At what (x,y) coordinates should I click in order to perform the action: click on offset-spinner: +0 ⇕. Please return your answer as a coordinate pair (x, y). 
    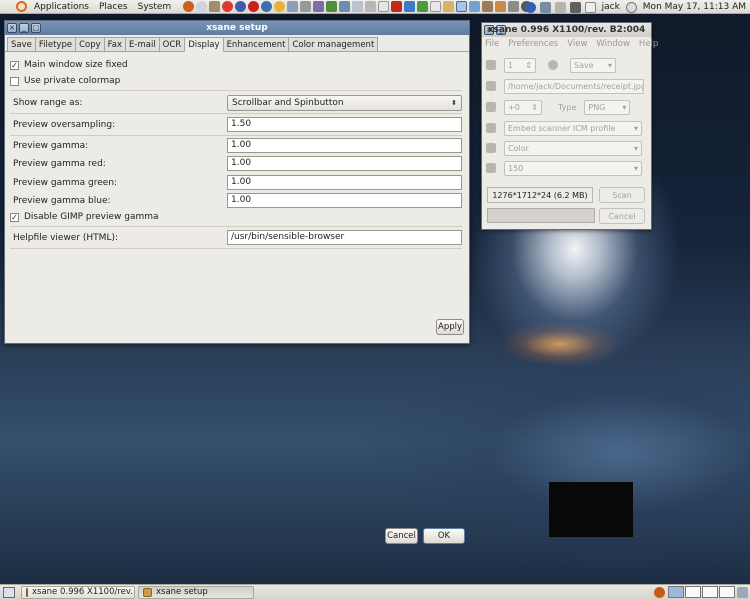
    Looking at the image, I should click on (523, 107).